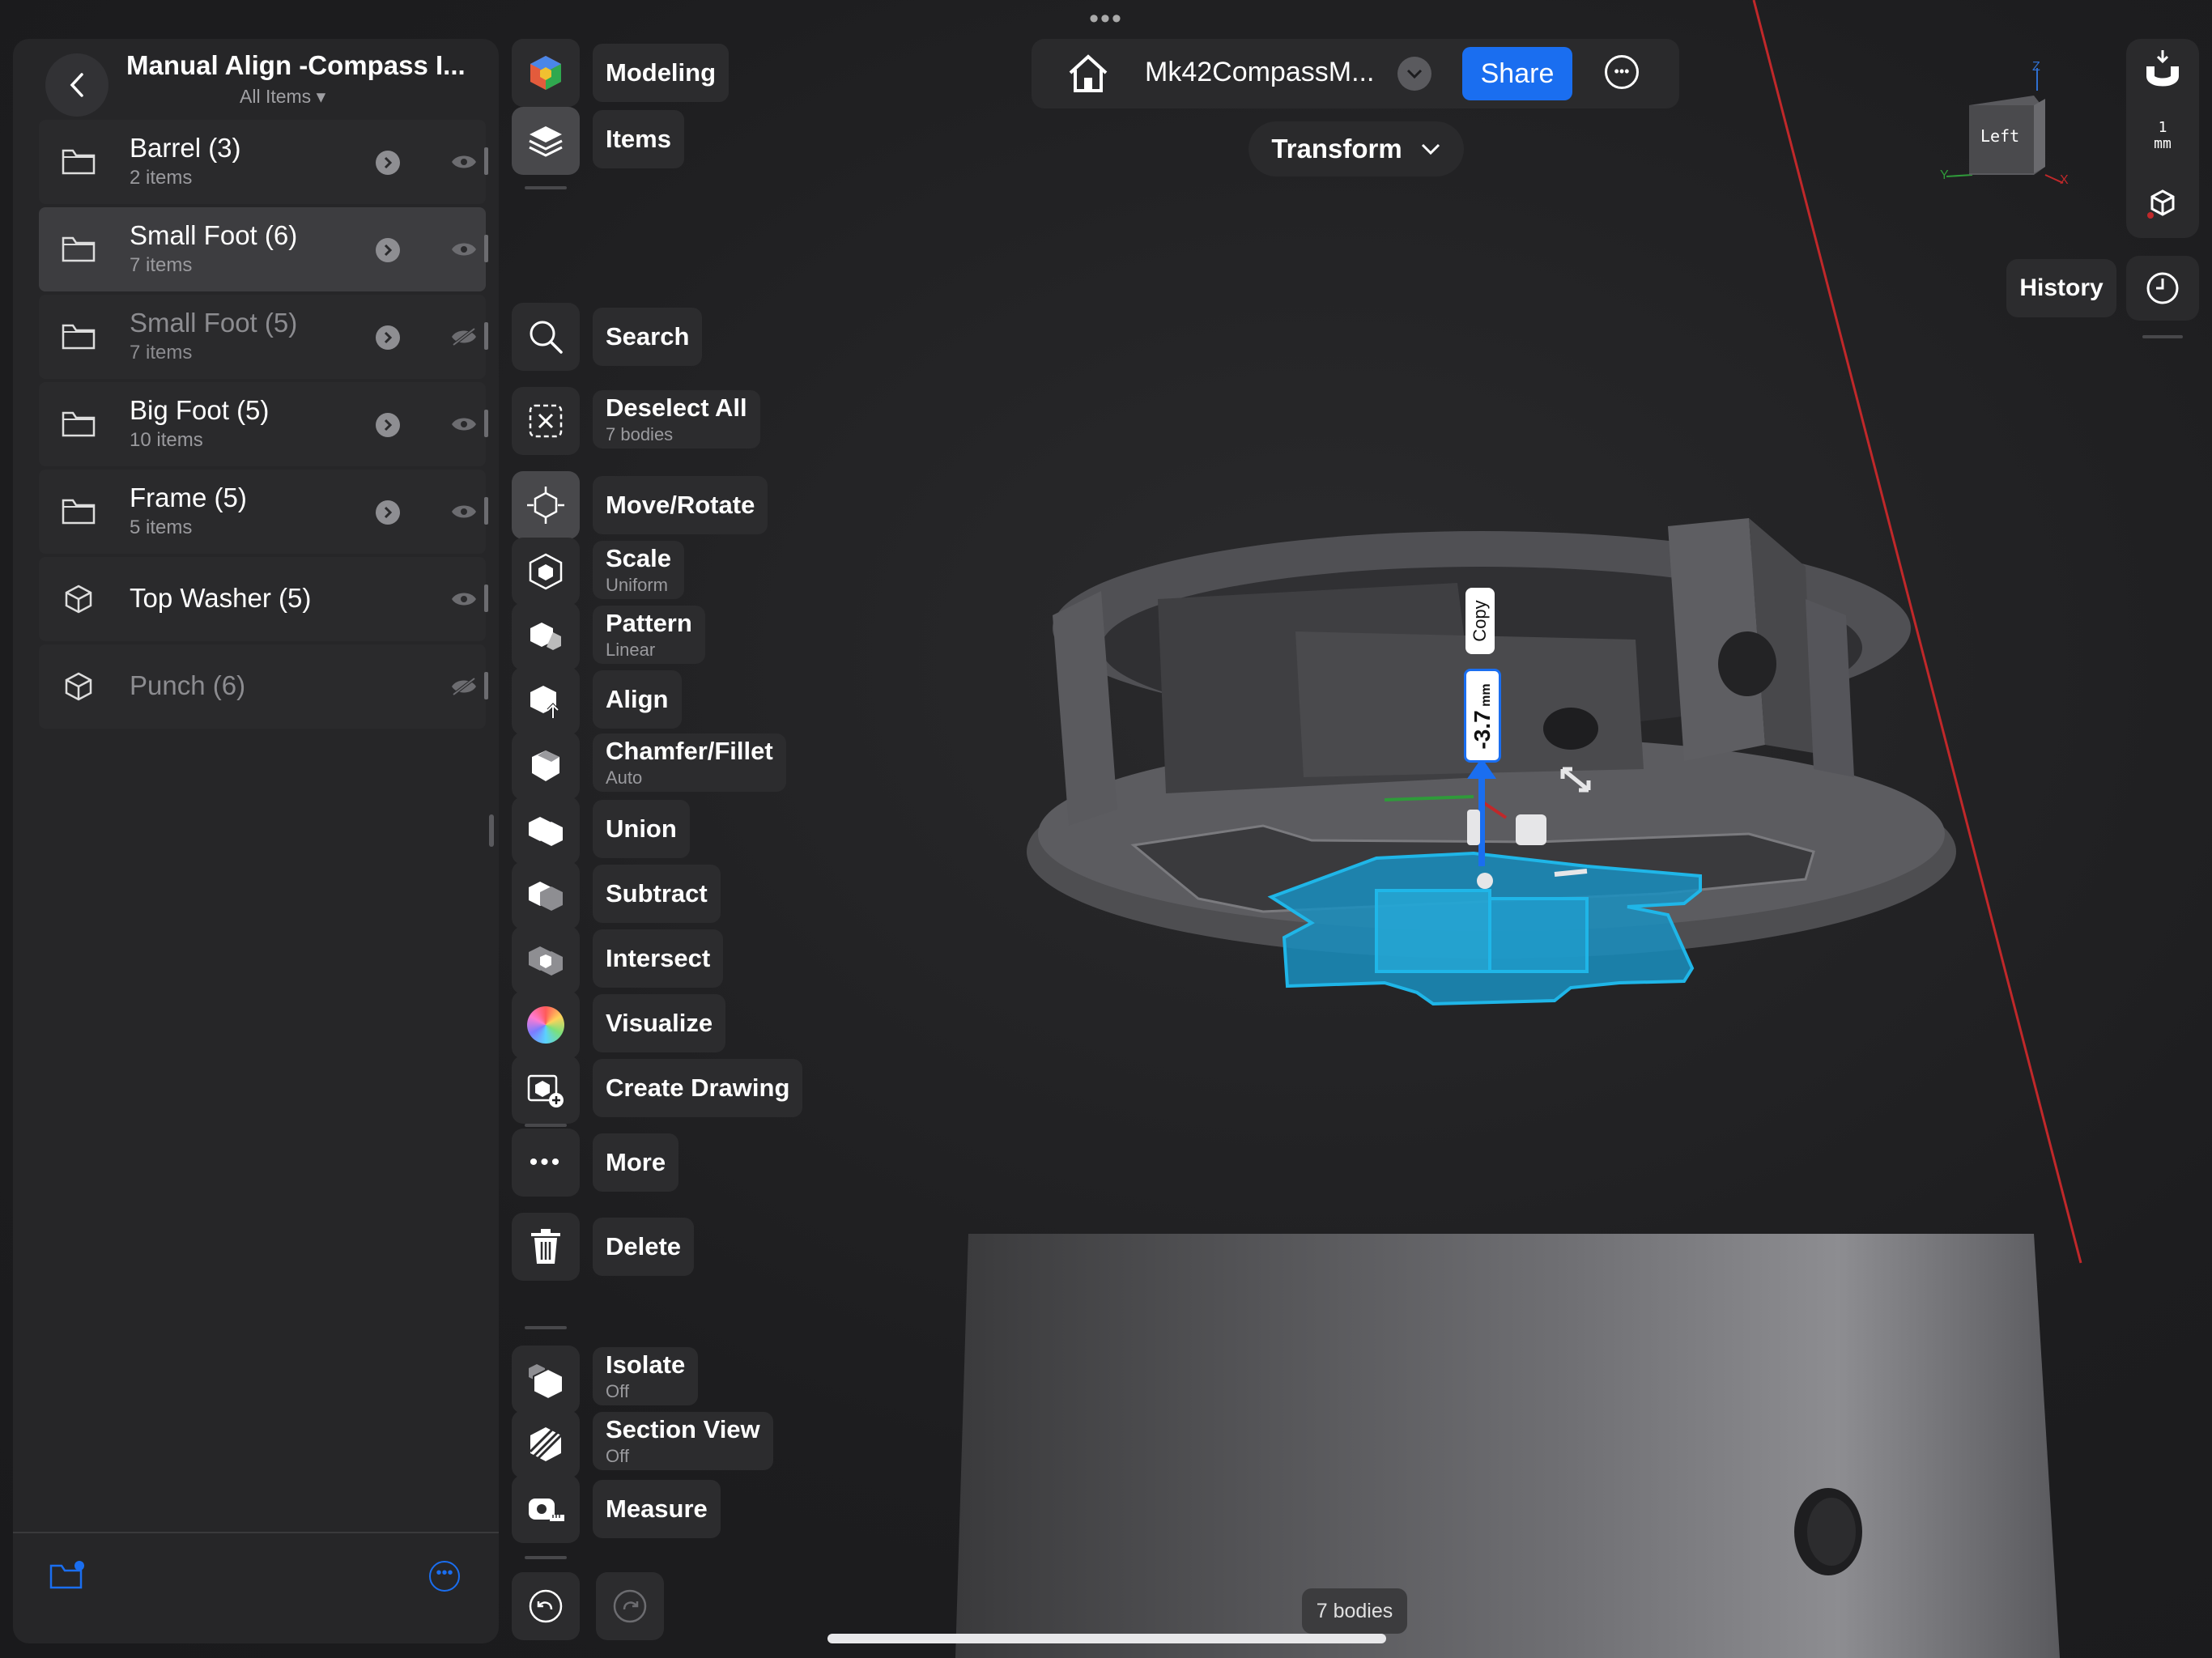  I want to click on home-button, so click(1088, 74).